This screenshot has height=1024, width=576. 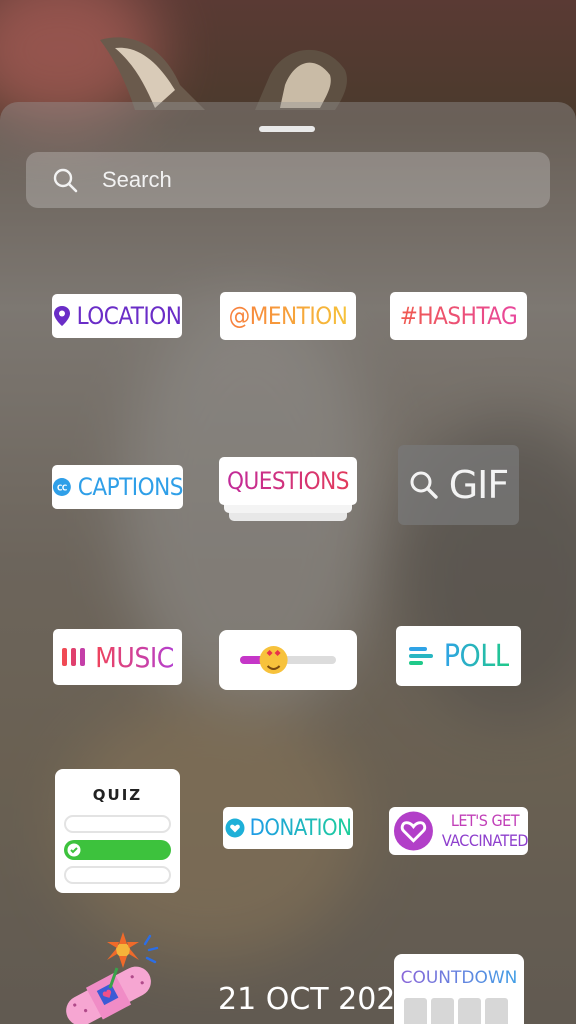 I want to click on location-sticker: LOCATION, so click(x=117, y=316).